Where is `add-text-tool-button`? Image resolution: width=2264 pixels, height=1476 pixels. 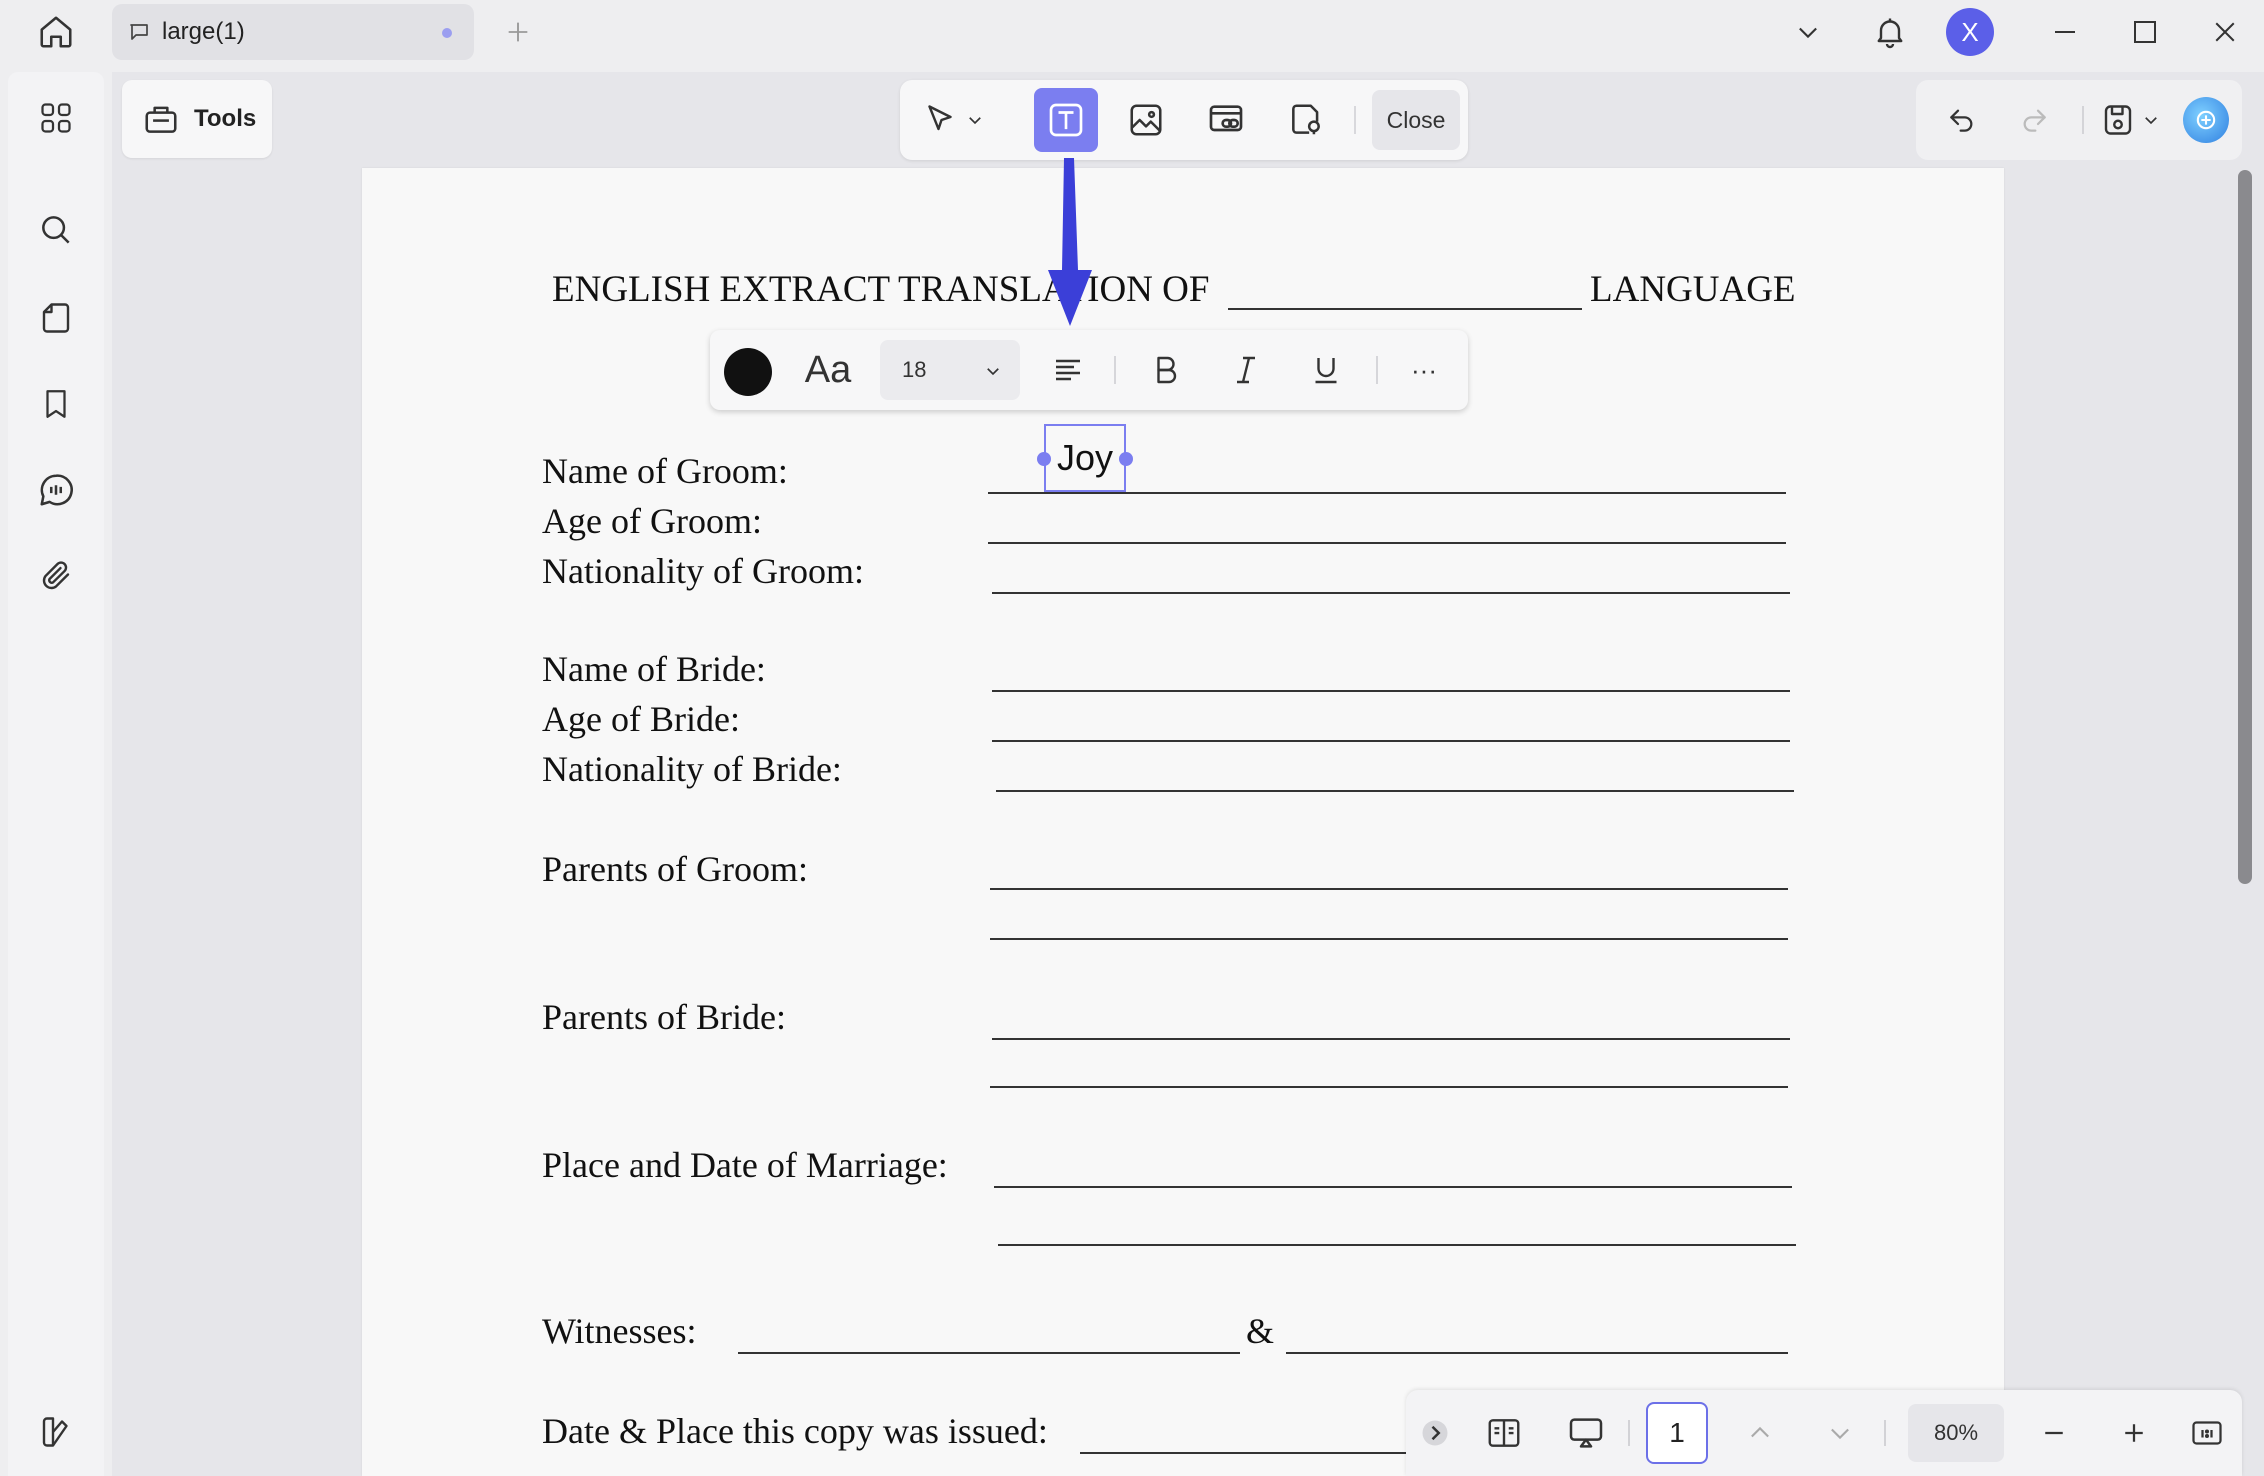 add-text-tool-button is located at coordinates (1066, 120).